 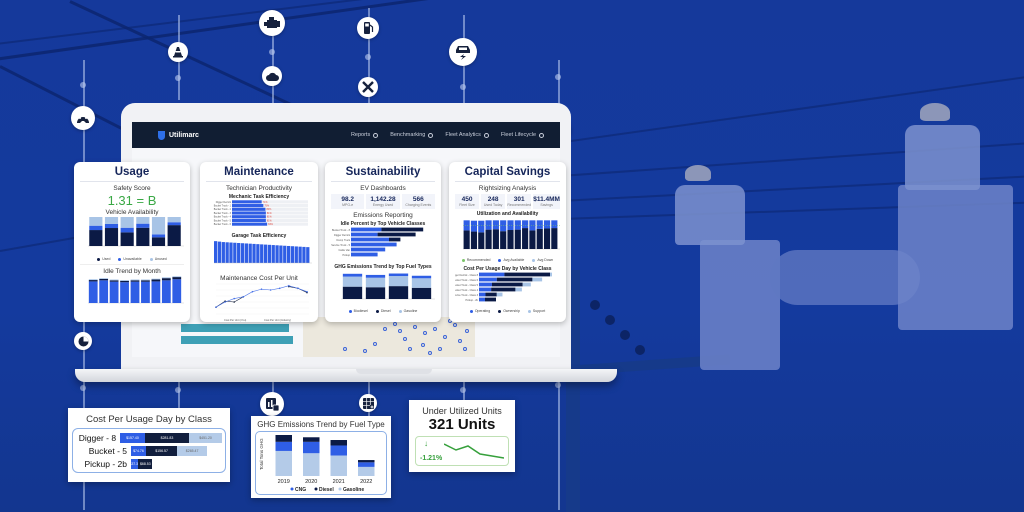 I want to click on brand-logo: Utilimarc, so click(x=178, y=135).